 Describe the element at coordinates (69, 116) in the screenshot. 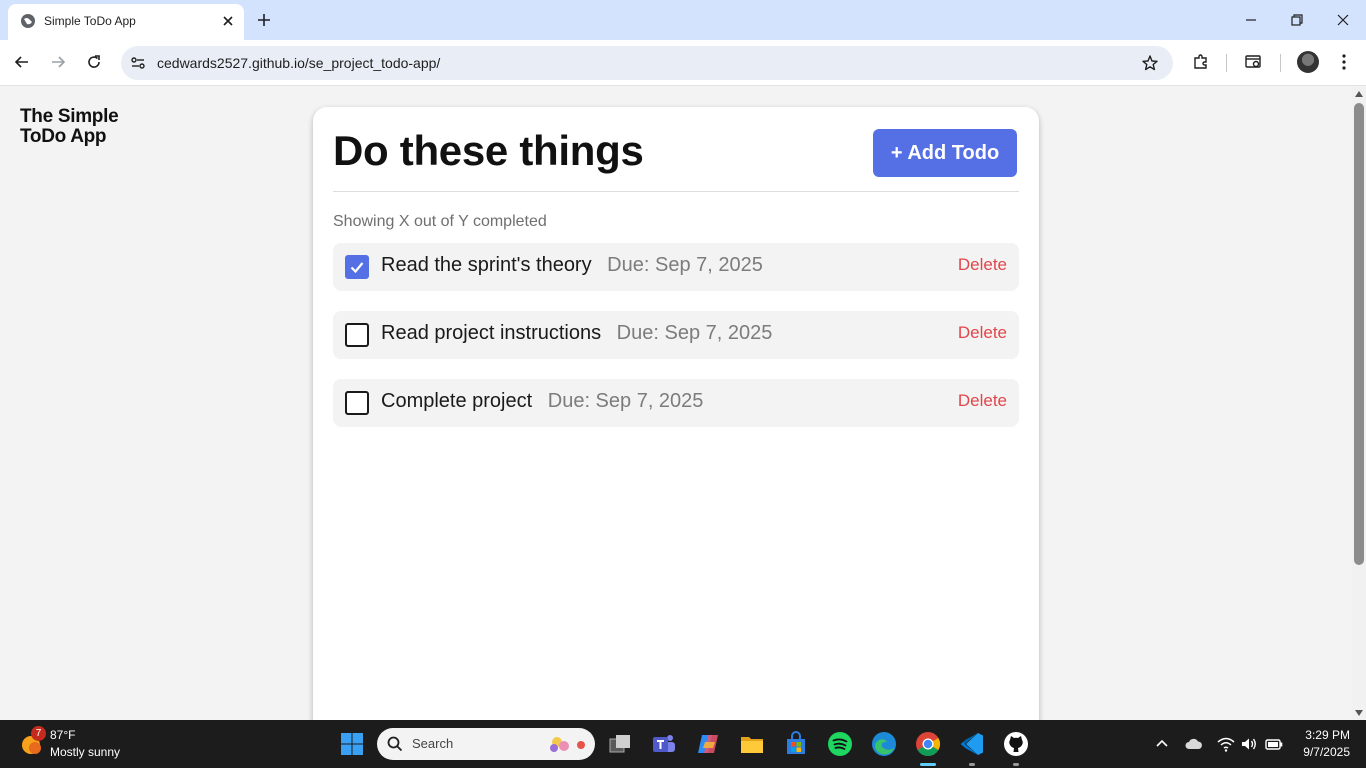

I see `logo-line1: The Simple` at that location.